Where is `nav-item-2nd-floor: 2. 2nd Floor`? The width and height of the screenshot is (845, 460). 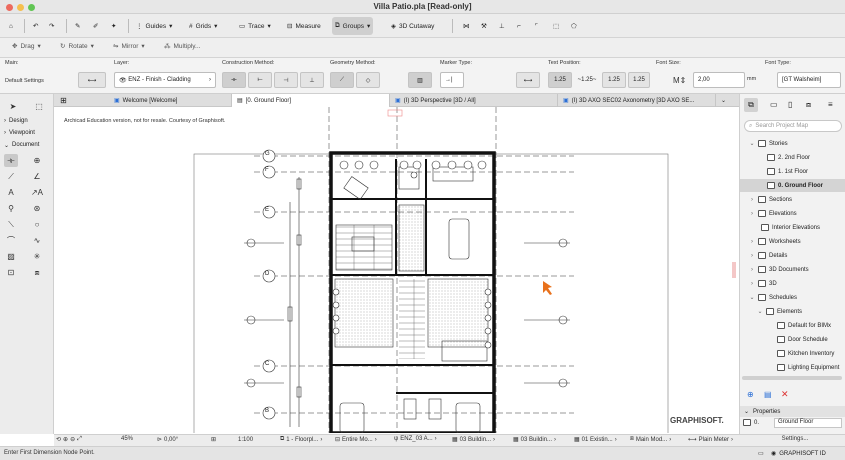
nav-item-2nd-floor: 2. 2nd Floor is located at coordinates (792, 157).